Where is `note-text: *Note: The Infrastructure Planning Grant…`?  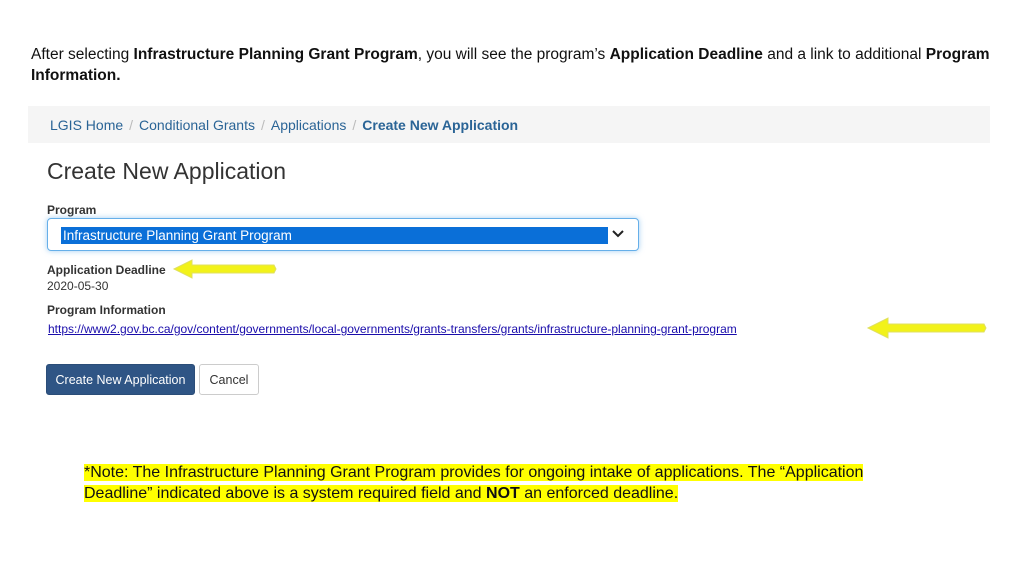
note-text: *Note: The Infrastructure Planning Grant… is located at coordinates (504, 483).